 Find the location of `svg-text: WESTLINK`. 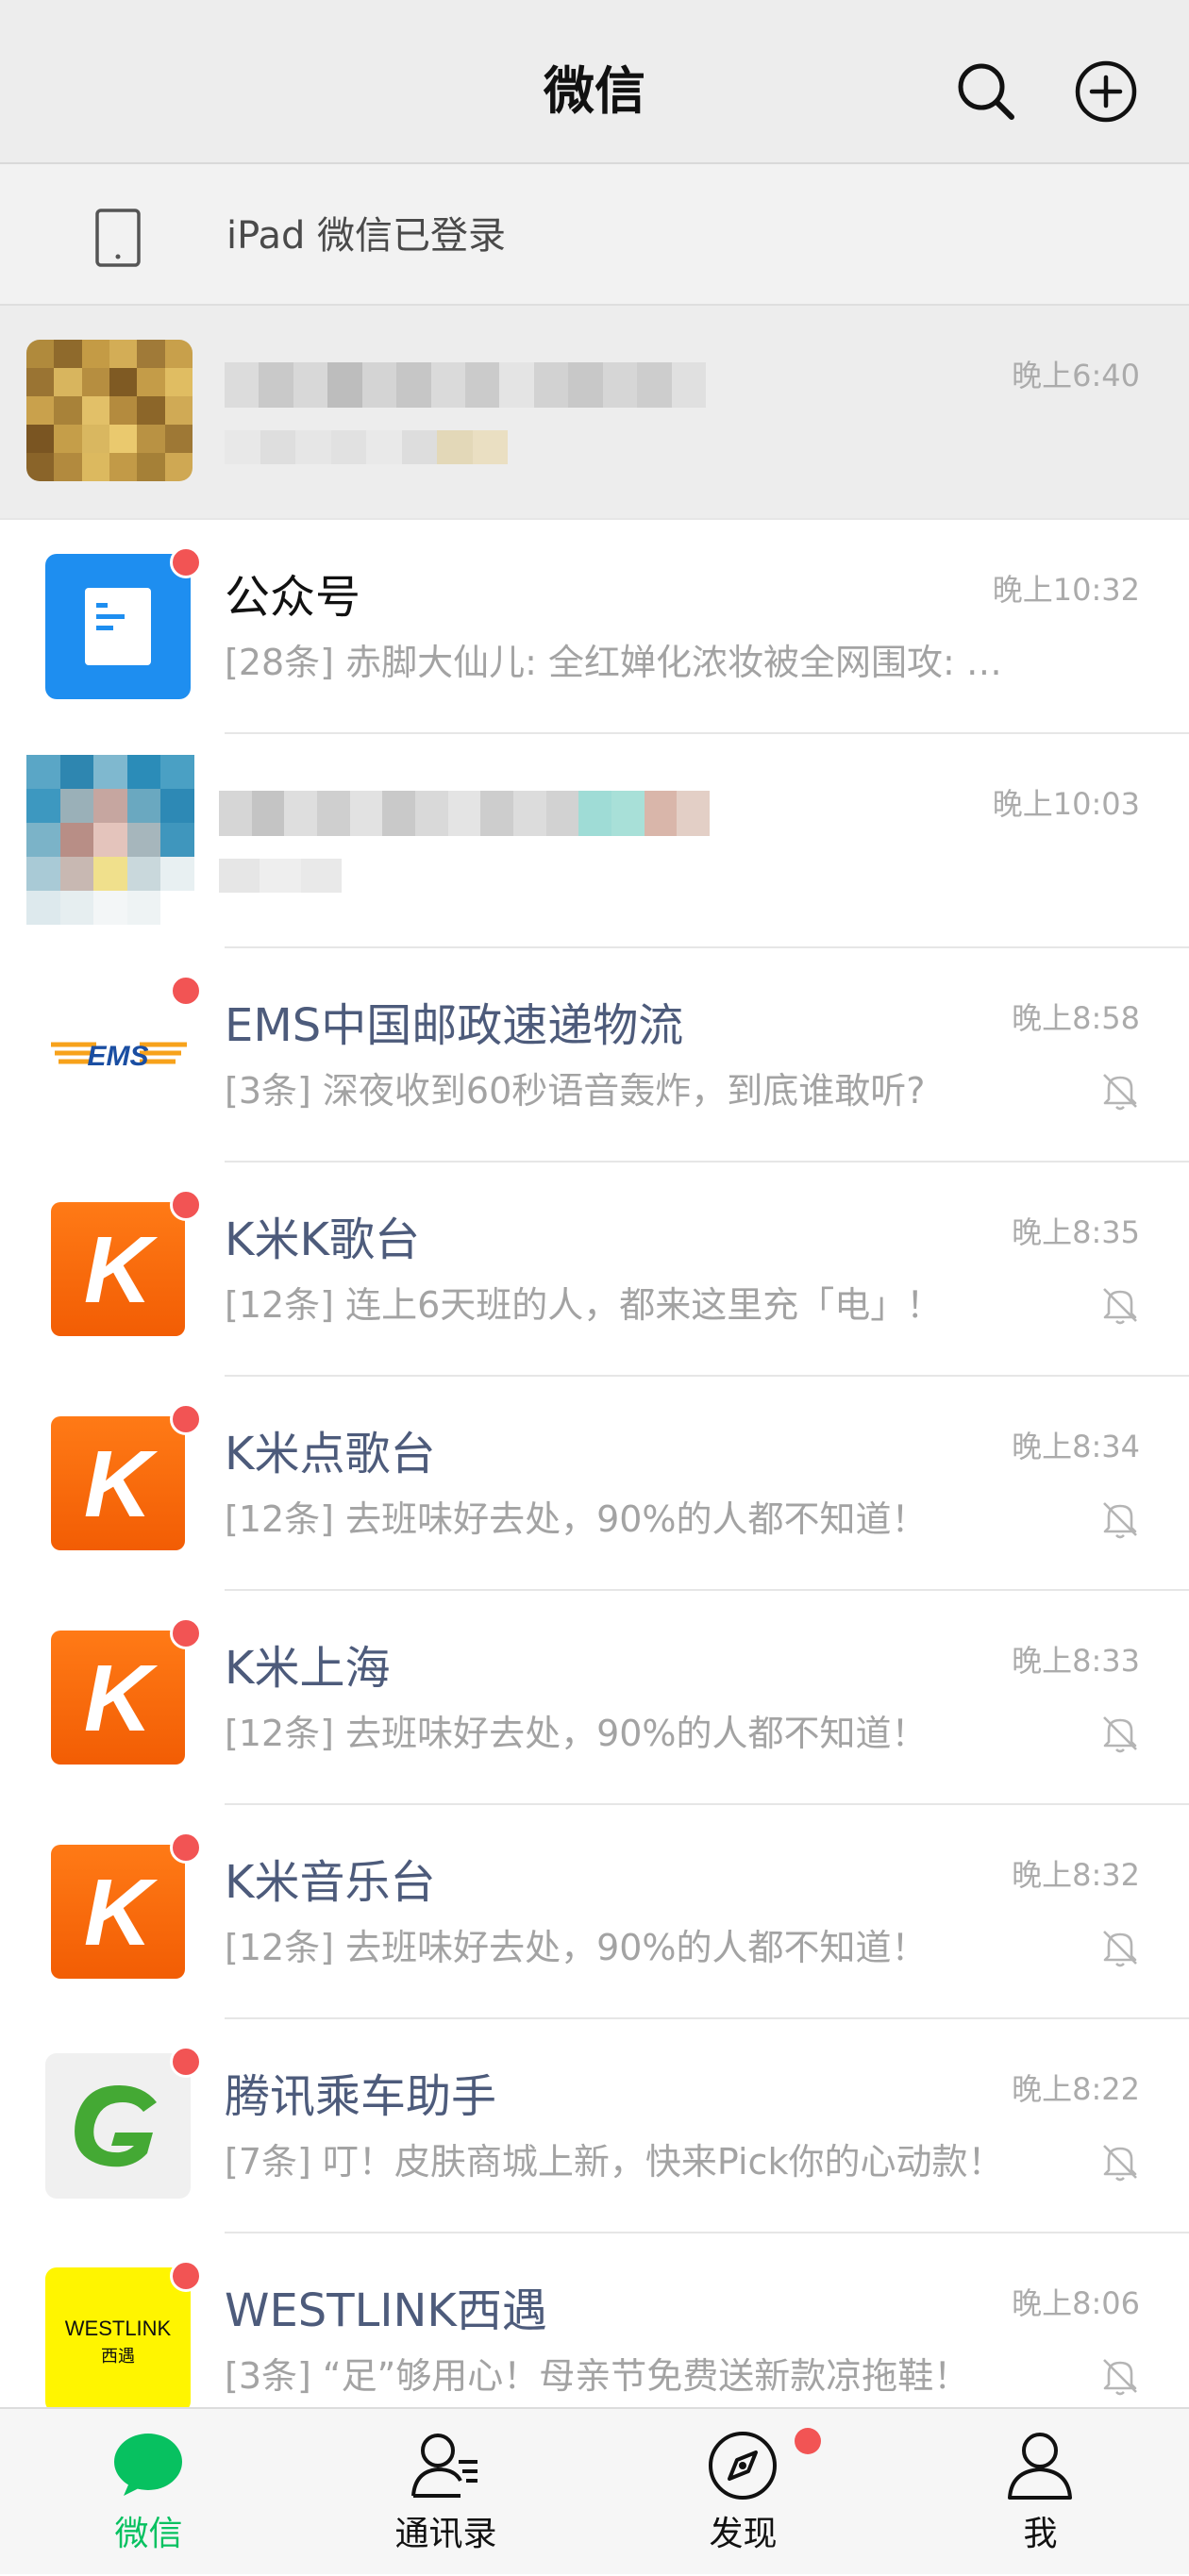

svg-text: WESTLINK is located at coordinates (118, 2328).